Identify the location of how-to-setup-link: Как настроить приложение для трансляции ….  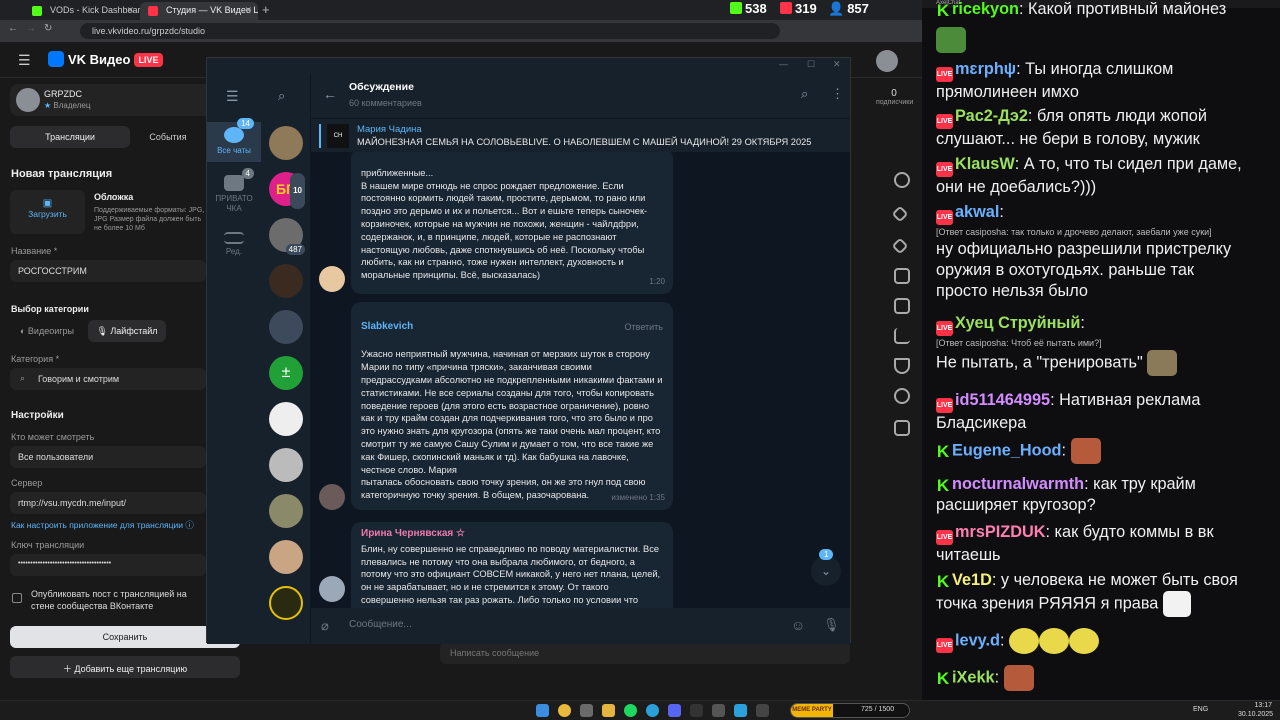
(102, 525).